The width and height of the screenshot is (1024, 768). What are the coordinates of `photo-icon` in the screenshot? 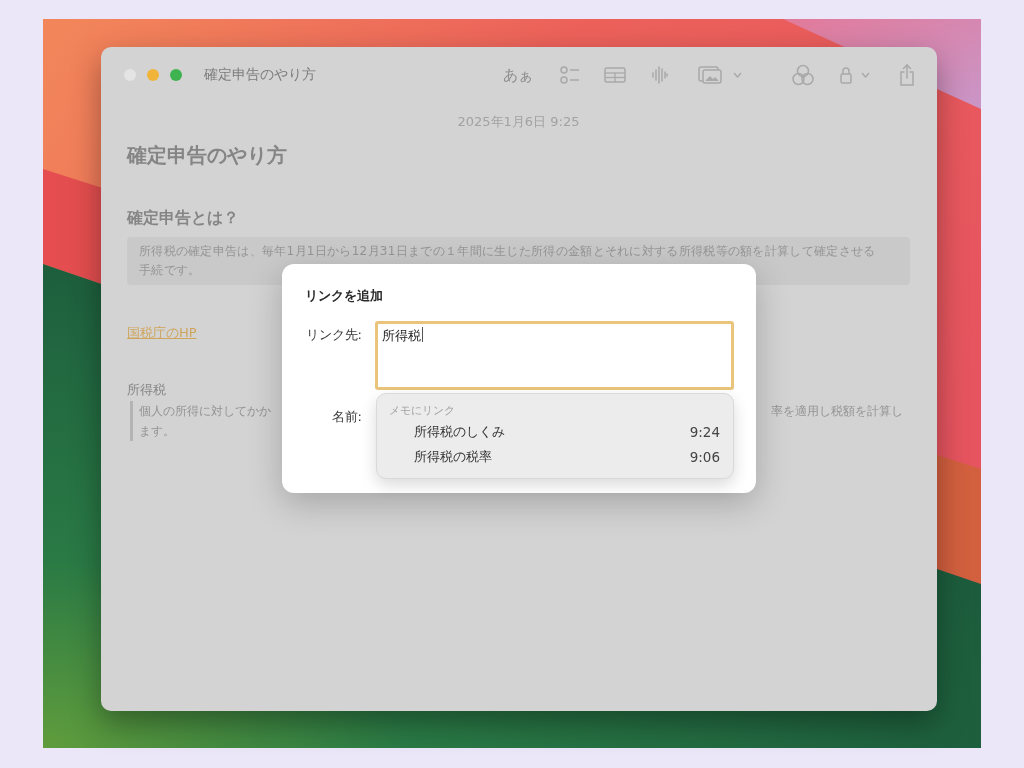 It's located at (710, 75).